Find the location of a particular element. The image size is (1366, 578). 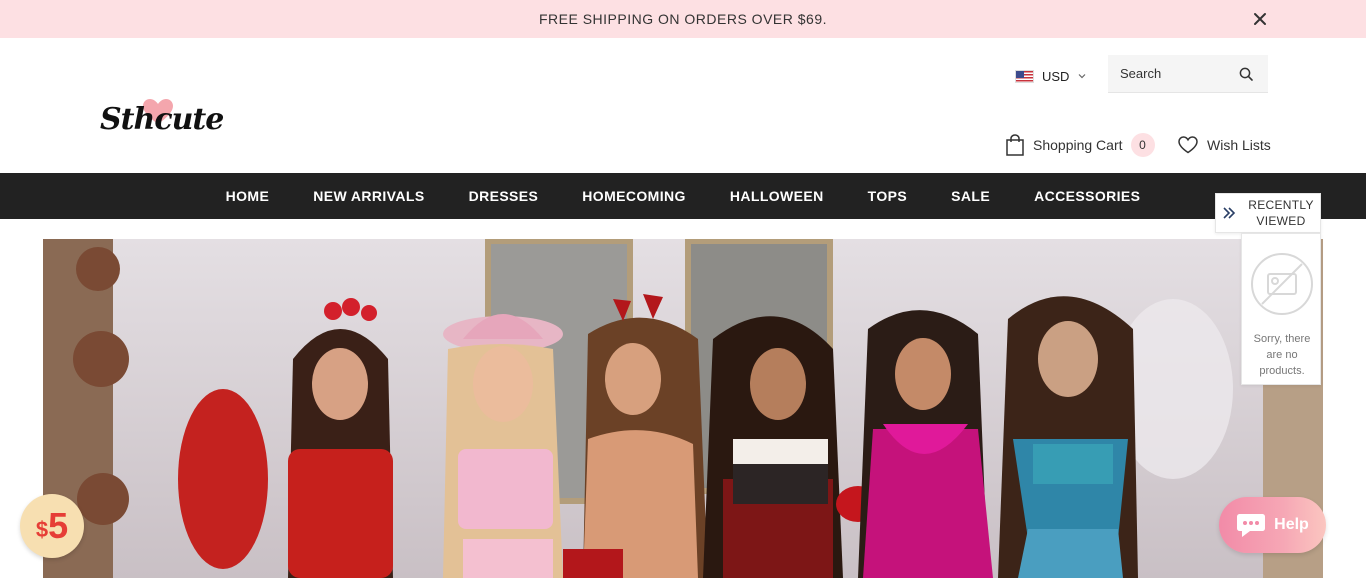

recently-viewed-tab: RECENTLY VIEWED is located at coordinates (1268, 213).